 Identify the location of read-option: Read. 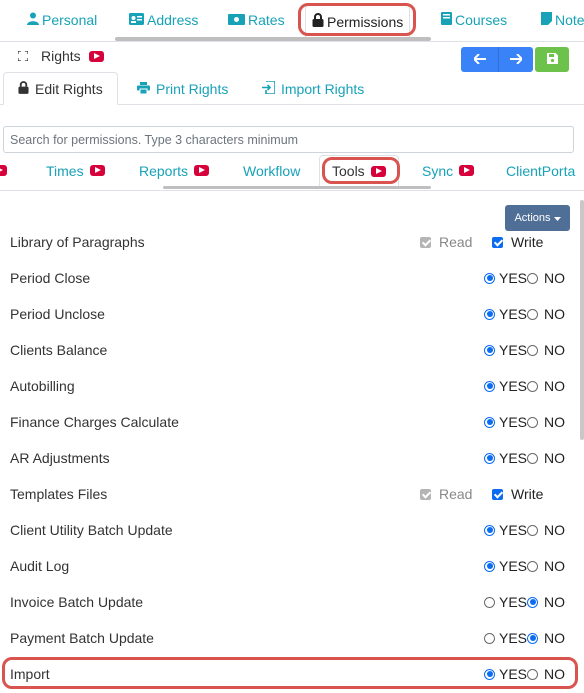
(446, 242).